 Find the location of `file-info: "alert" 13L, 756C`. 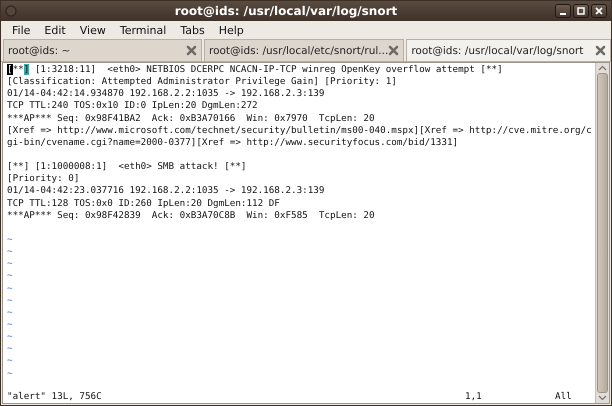

file-info: "alert" 13L, 756C is located at coordinates (54, 396).